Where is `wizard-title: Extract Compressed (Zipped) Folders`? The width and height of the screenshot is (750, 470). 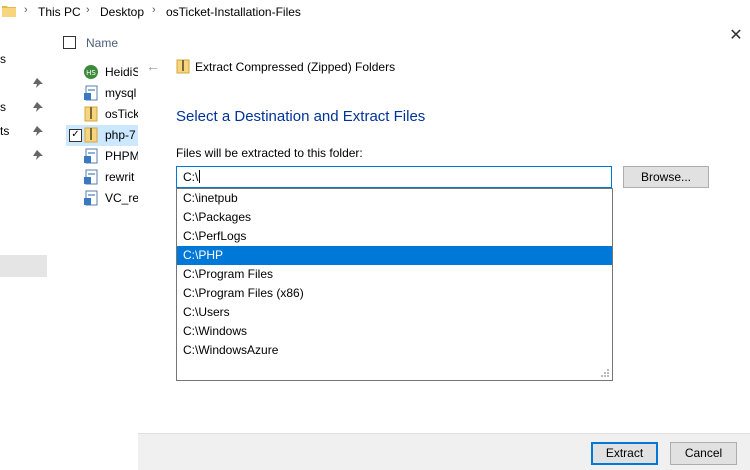
wizard-title: Extract Compressed (Zipped) Folders is located at coordinates (295, 67).